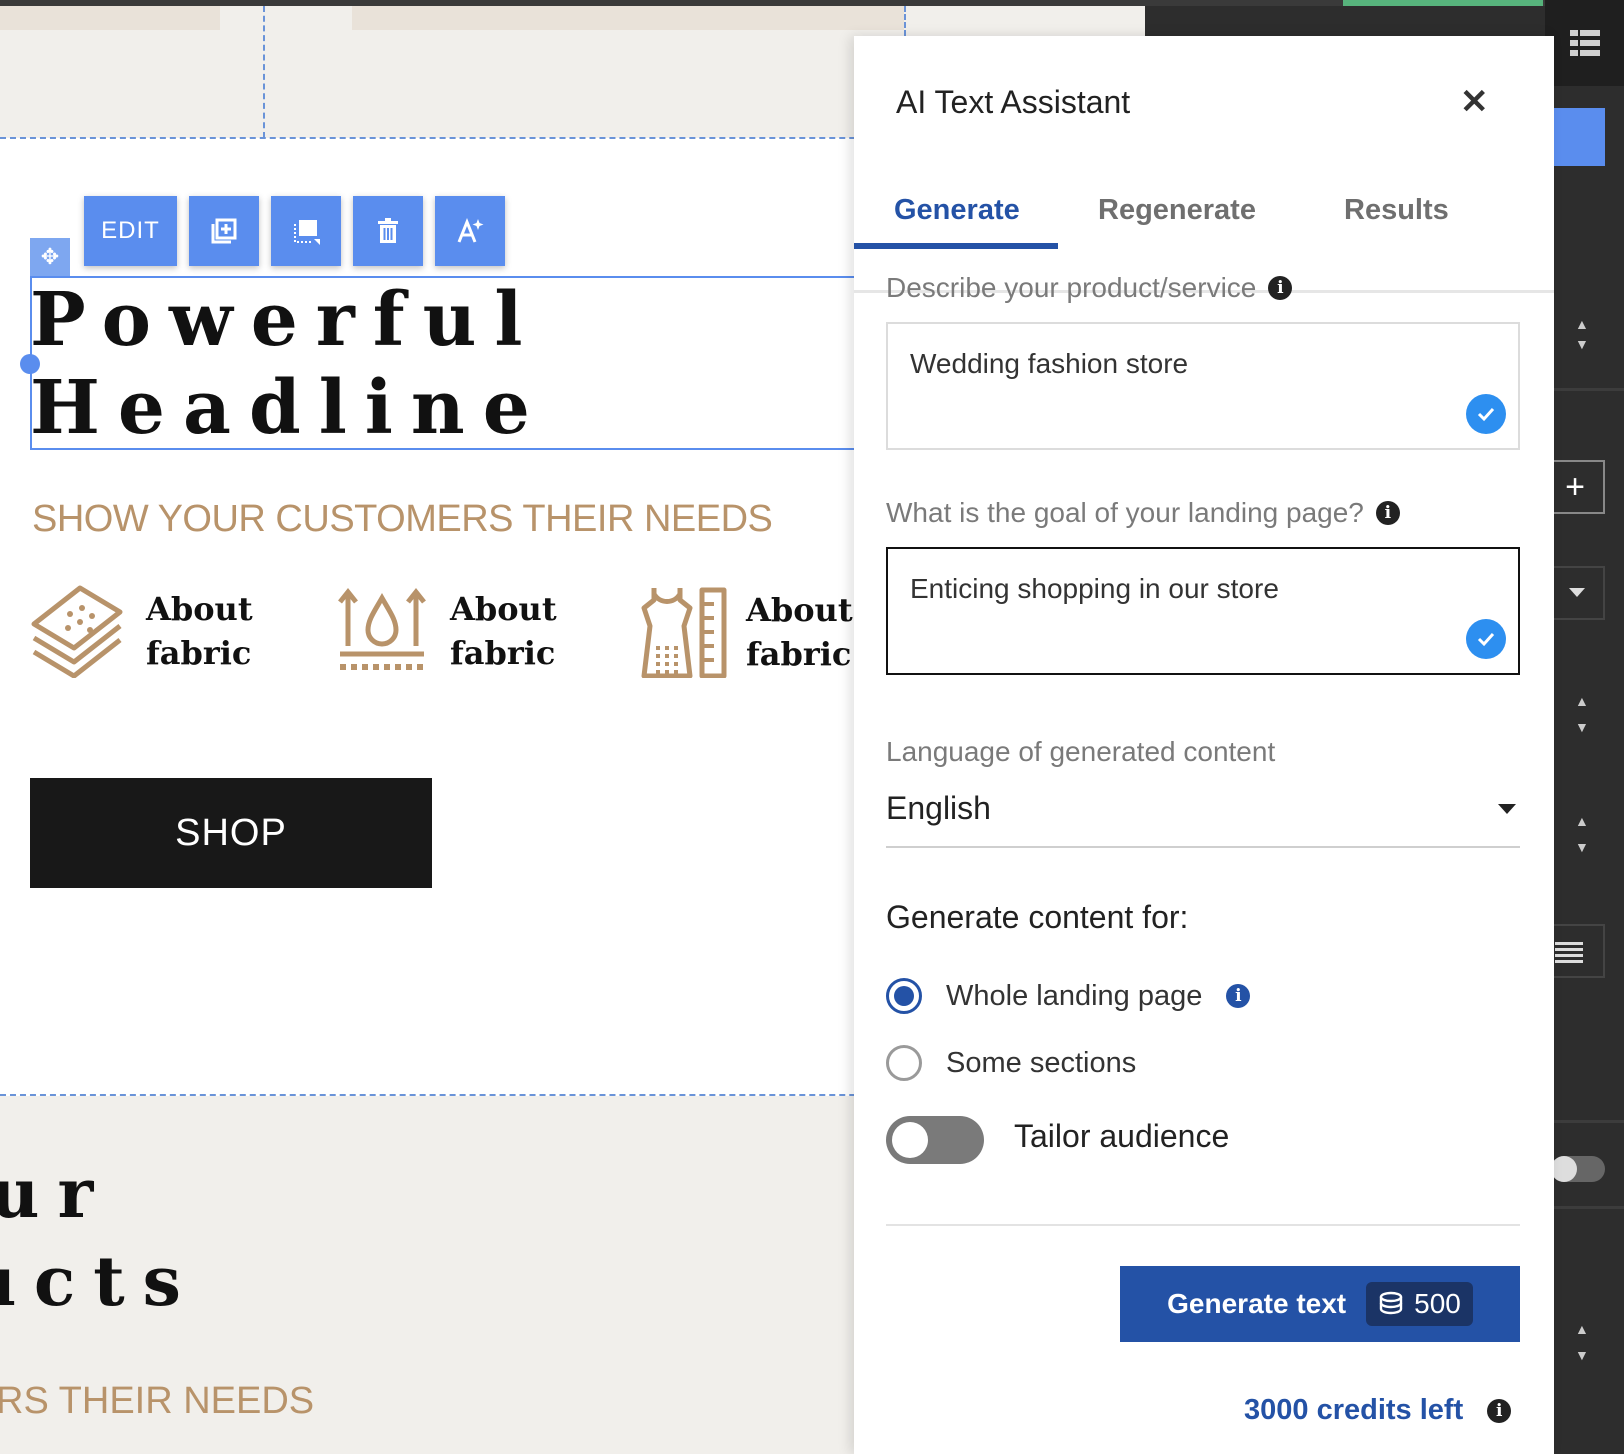 Image resolution: width=1624 pixels, height=1454 pixels. What do you see at coordinates (1474, 102) in the screenshot?
I see `close-icon: ✕` at bounding box center [1474, 102].